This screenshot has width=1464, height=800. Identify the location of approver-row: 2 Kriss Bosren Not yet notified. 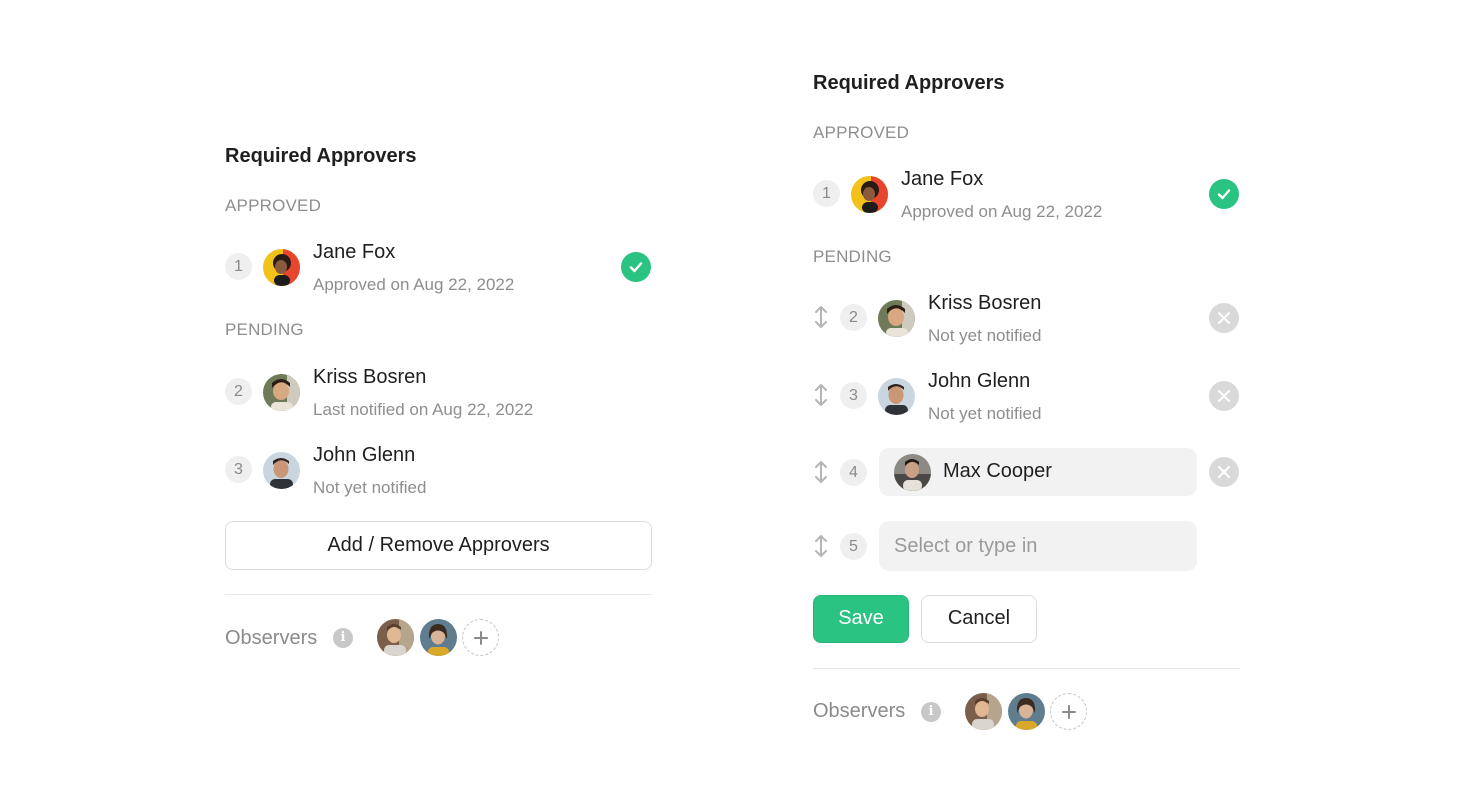
(1026, 318).